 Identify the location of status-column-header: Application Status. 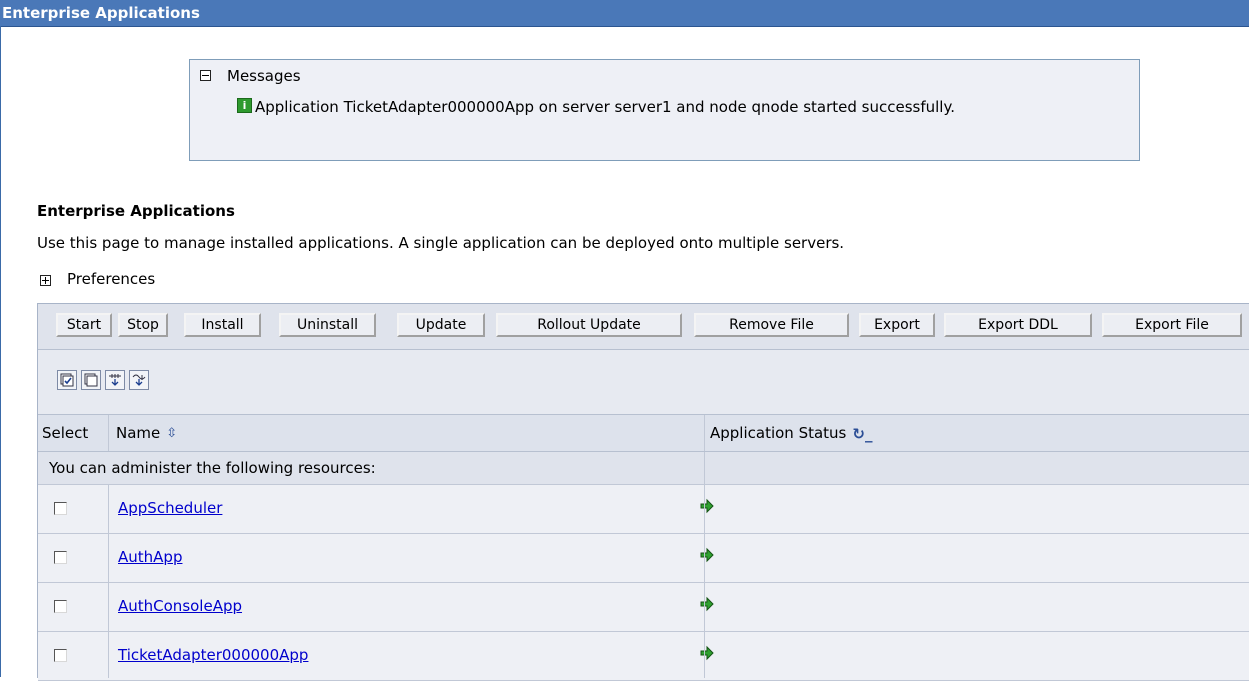
(778, 433).